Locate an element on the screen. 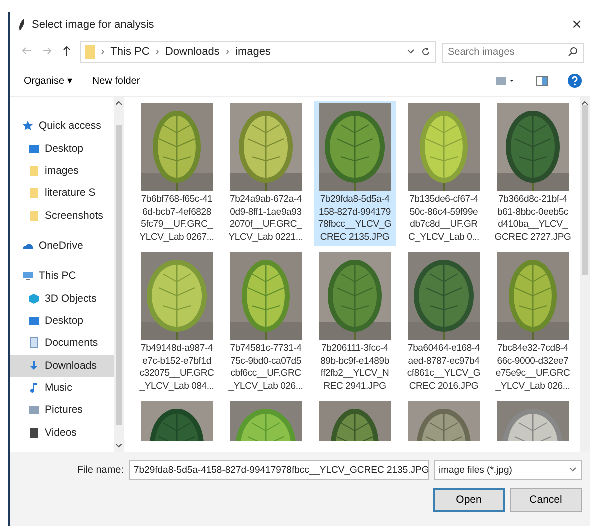  file-item: 7b366d8c-21bf-4 b61-8bbc-0eeb5c d410ba__YLCV_ GCREC 2727.JPG is located at coordinates (533, 173).